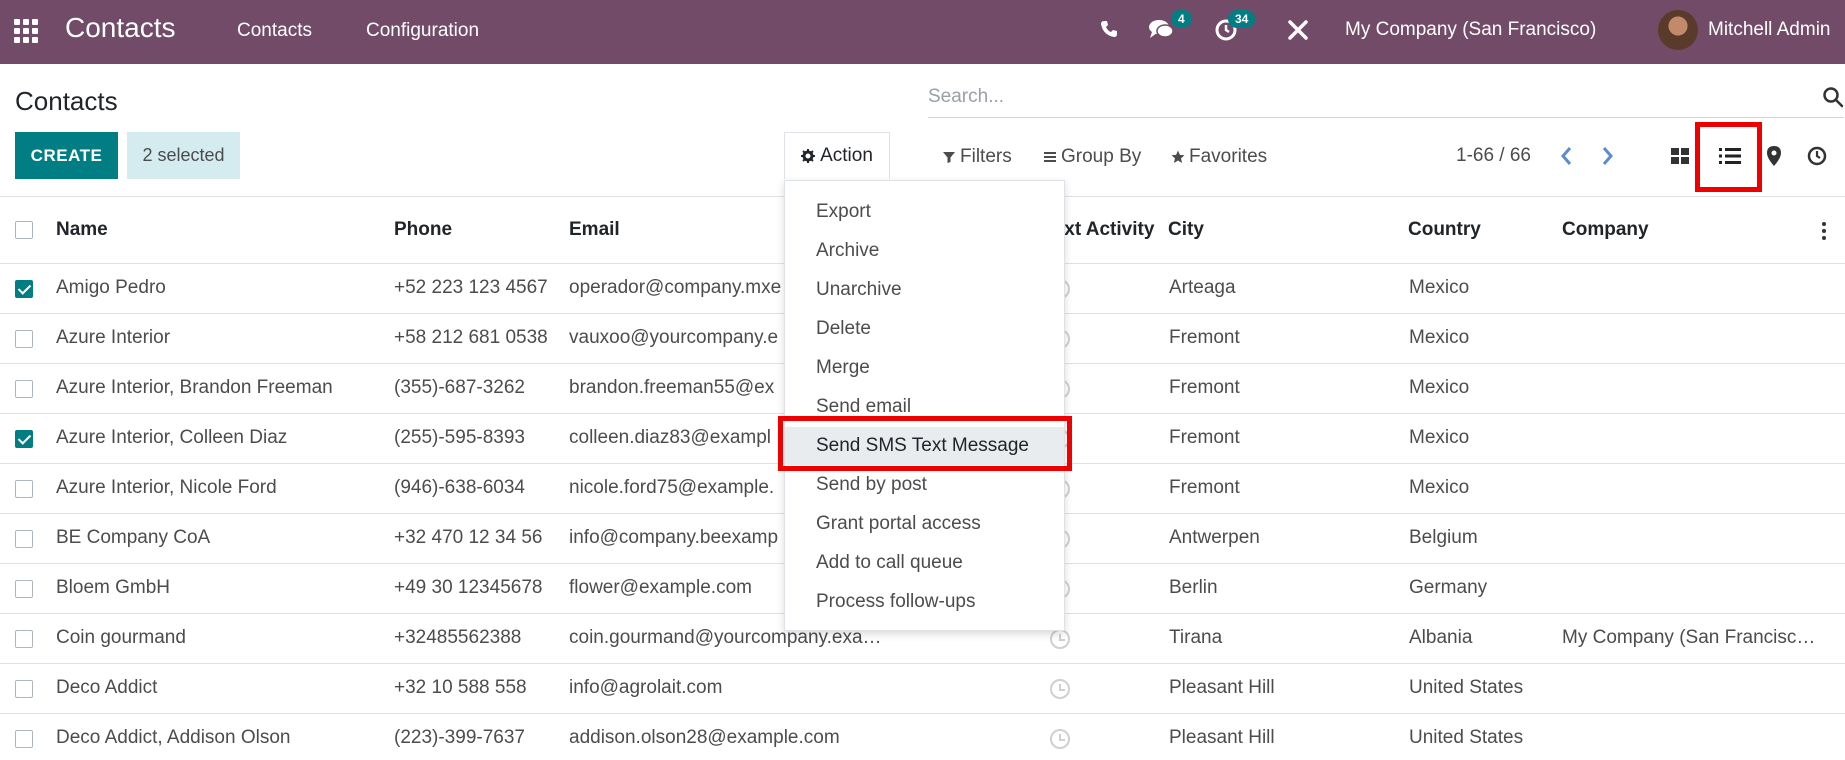 This screenshot has height=760, width=1845. I want to click on create-button: CREATE, so click(66, 155).